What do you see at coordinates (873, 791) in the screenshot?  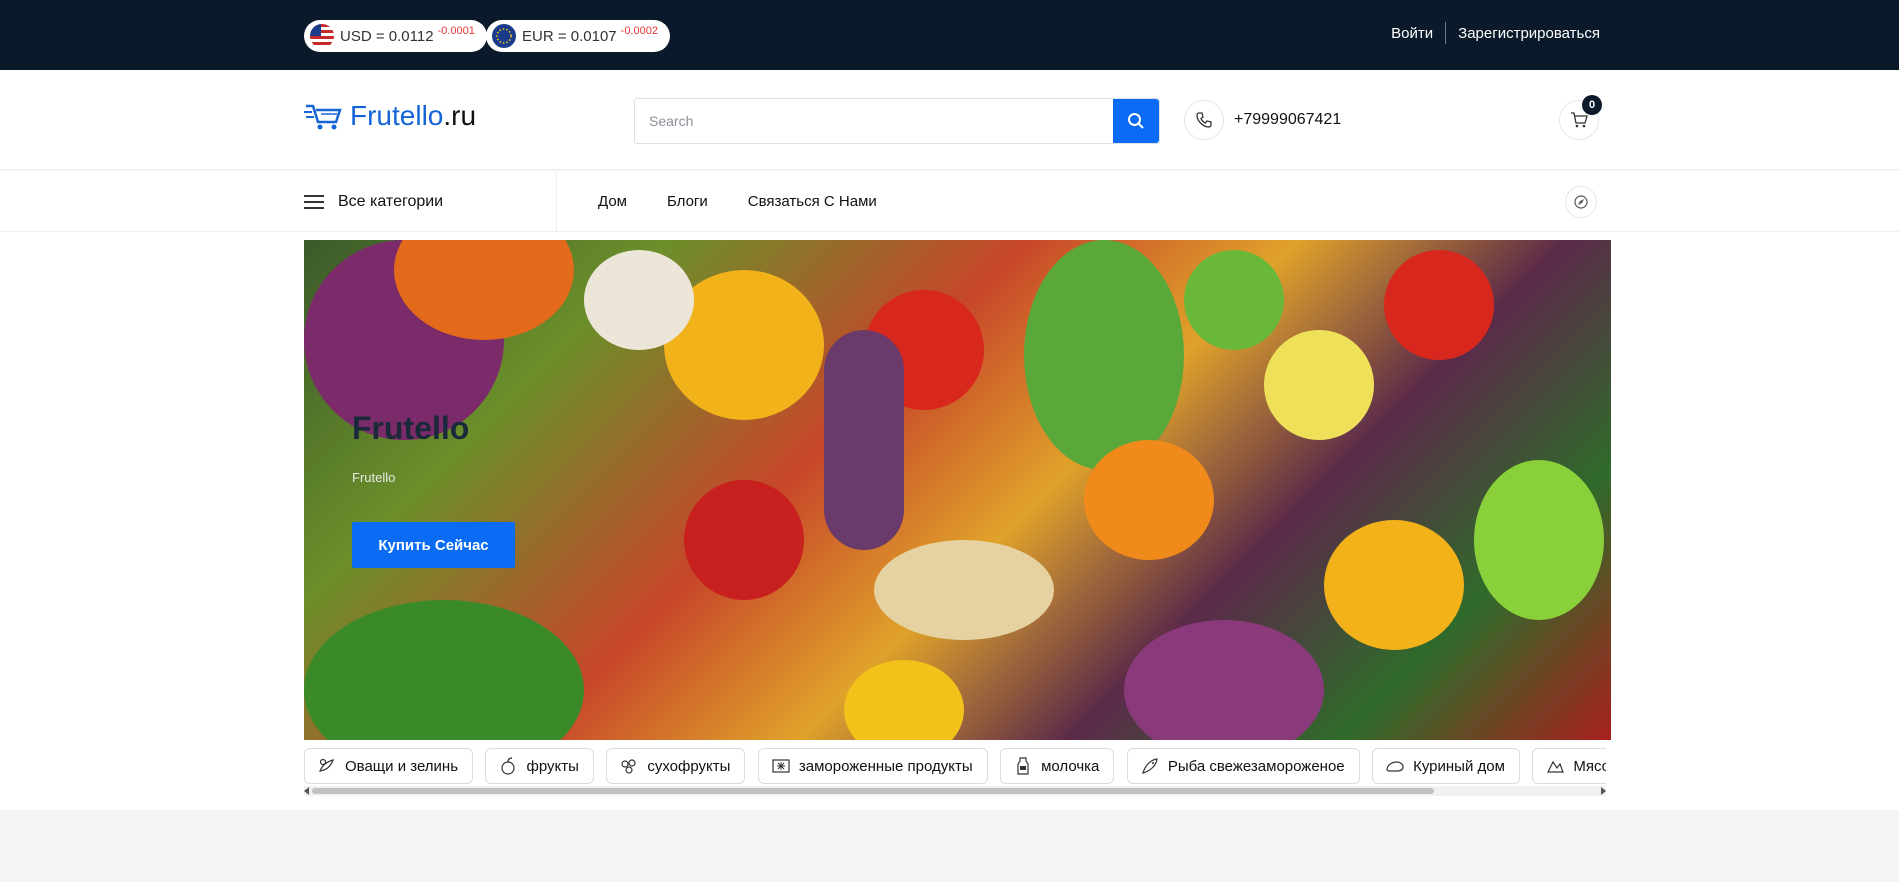 I see `scrollbar-thumb` at bounding box center [873, 791].